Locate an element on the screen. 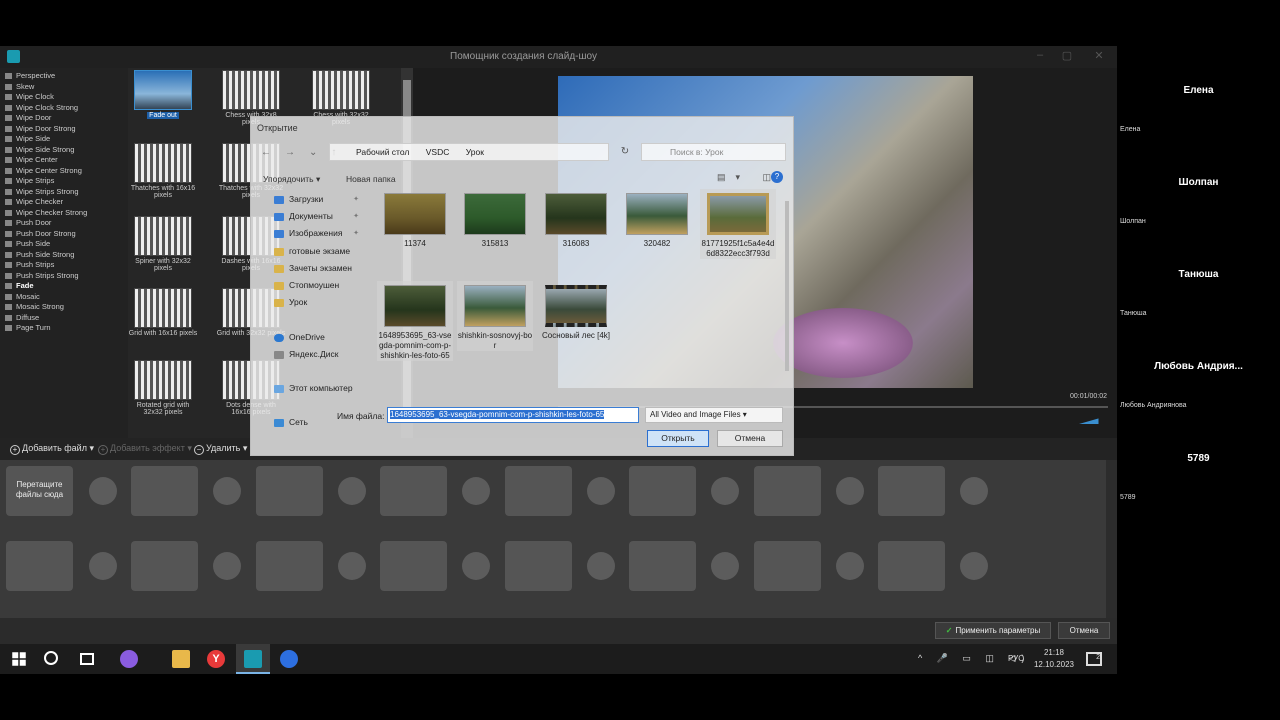 The height and width of the screenshot is (720, 1280). effect-item: Wipe Checker Strong is located at coordinates (64, 213).